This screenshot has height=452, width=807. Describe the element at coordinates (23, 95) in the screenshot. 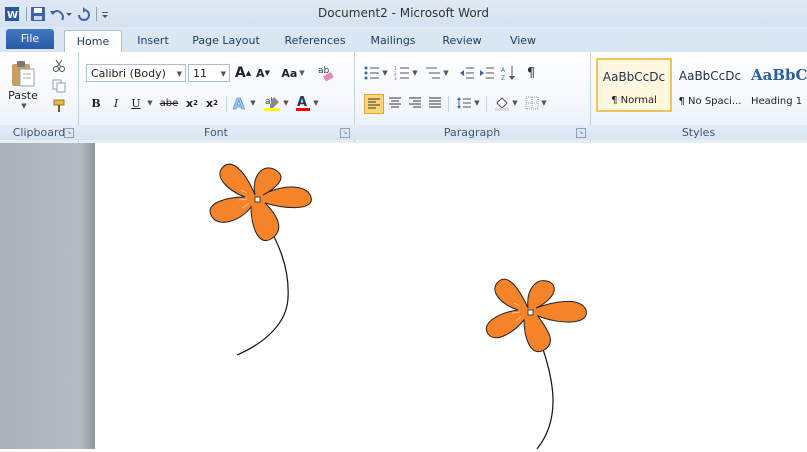

I see `paste-label: Paste` at that location.